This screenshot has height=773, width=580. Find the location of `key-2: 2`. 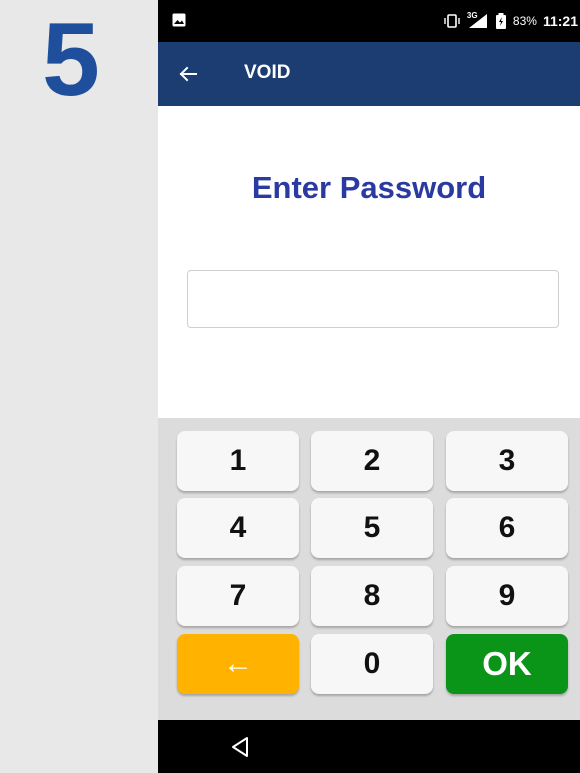

key-2: 2 is located at coordinates (372, 461).